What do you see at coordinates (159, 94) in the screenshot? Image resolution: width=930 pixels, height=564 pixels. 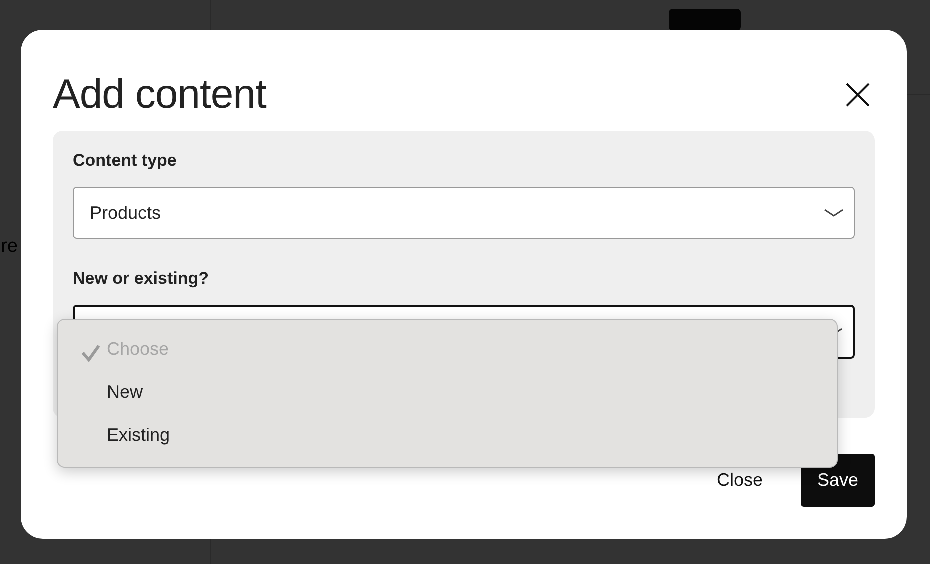 I see `dialog-title: Add content` at bounding box center [159, 94].